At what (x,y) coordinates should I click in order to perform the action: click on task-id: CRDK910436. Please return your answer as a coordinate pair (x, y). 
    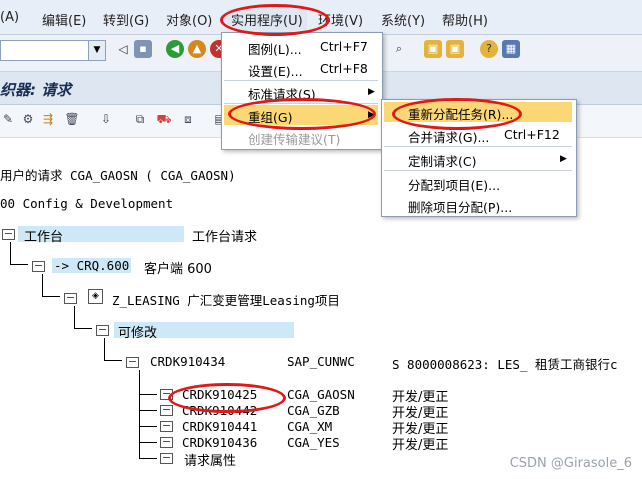
    Looking at the image, I should click on (219, 442).